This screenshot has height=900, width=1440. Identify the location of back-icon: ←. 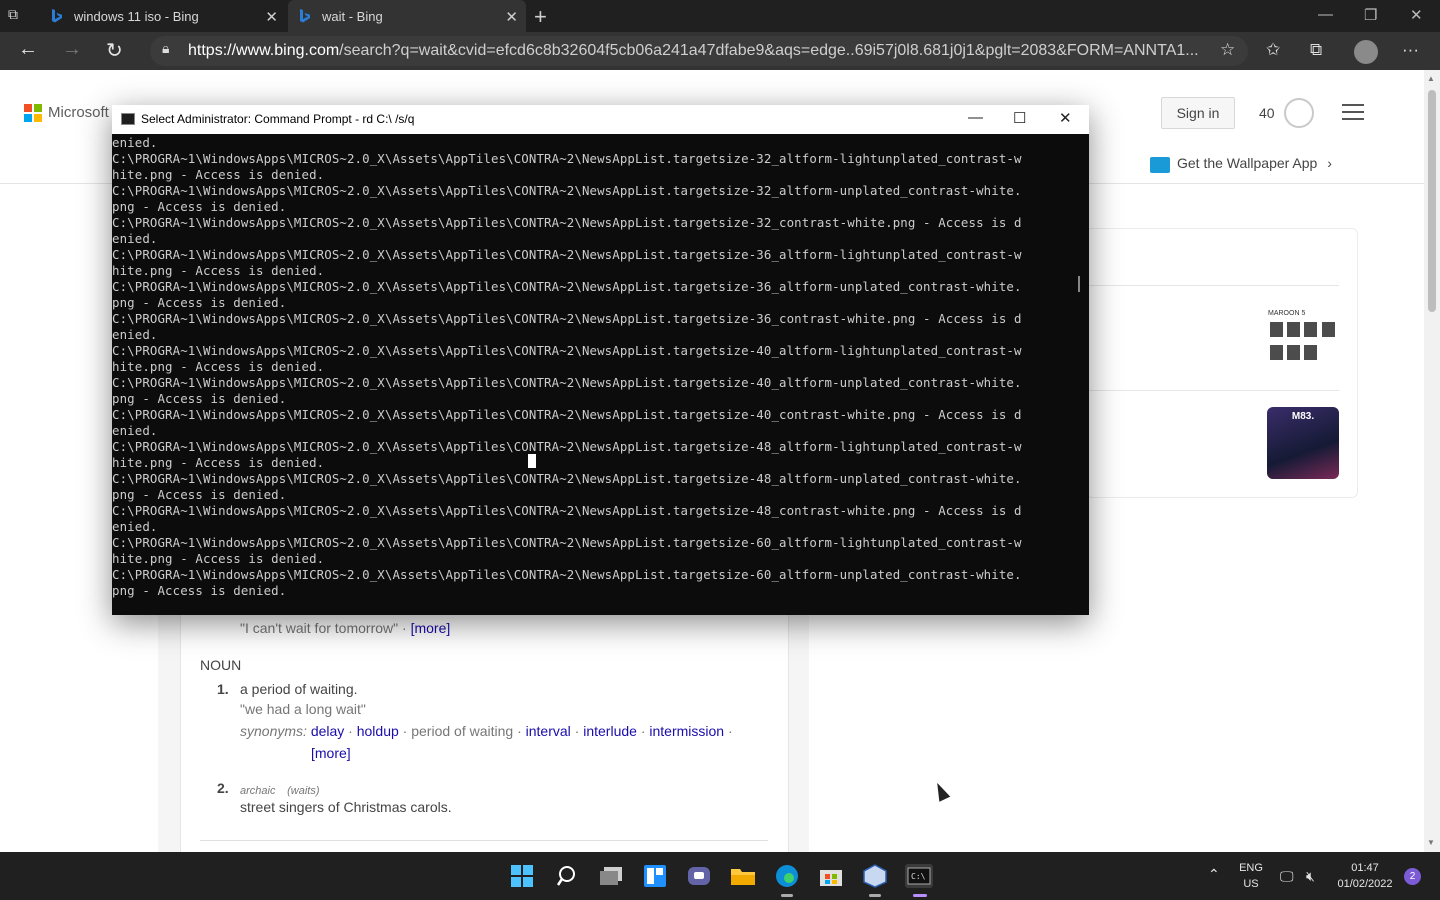
(28, 49).